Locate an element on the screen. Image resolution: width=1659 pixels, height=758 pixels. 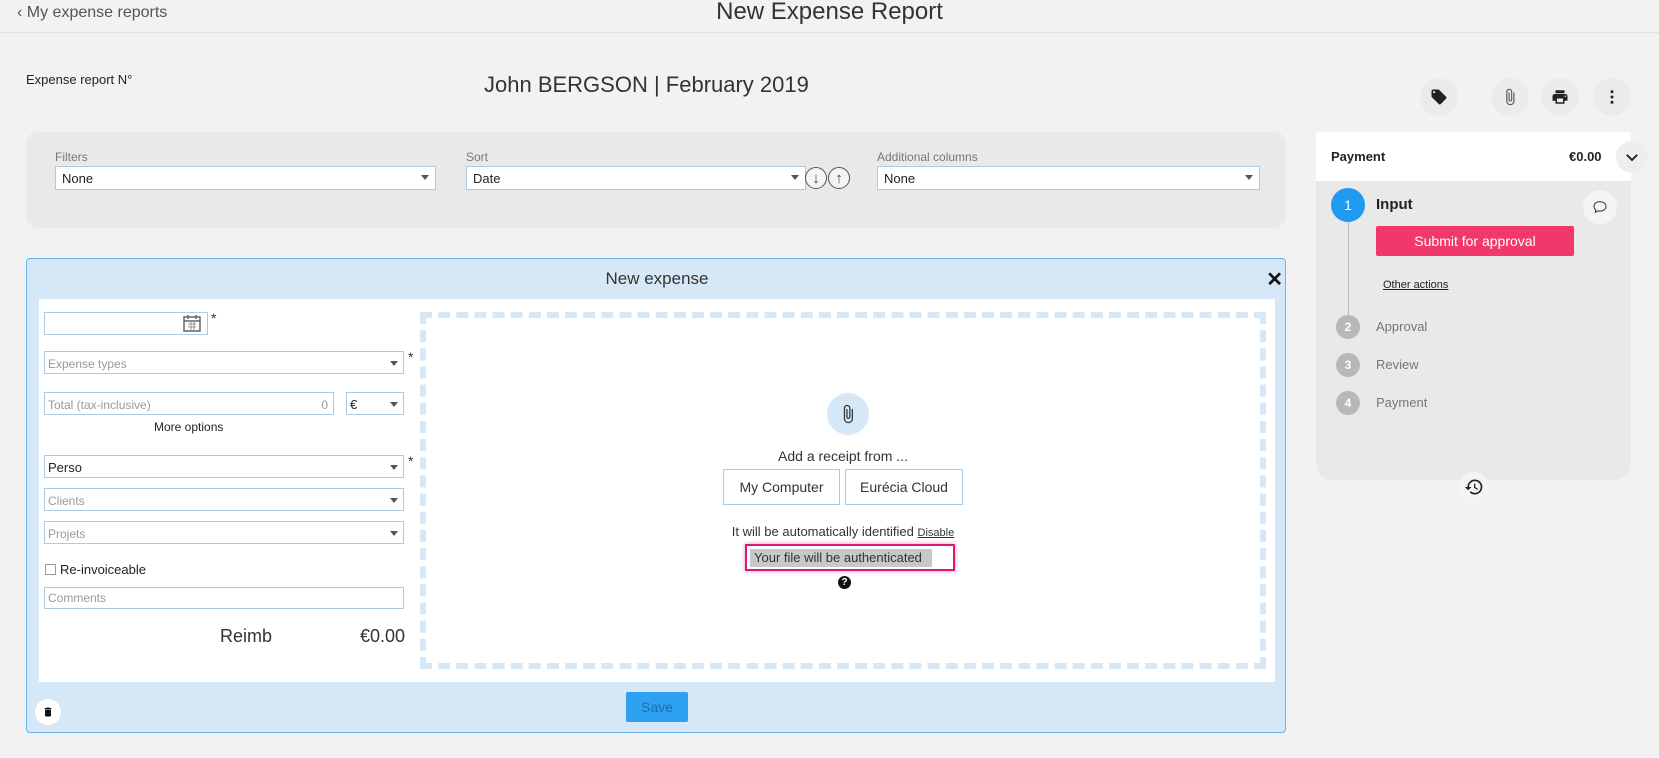
reimb-value: €0.00 is located at coordinates (383, 636).